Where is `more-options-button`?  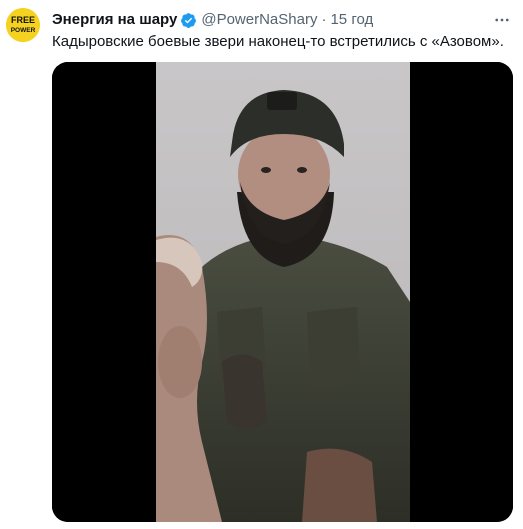 more-options-button is located at coordinates (502, 20).